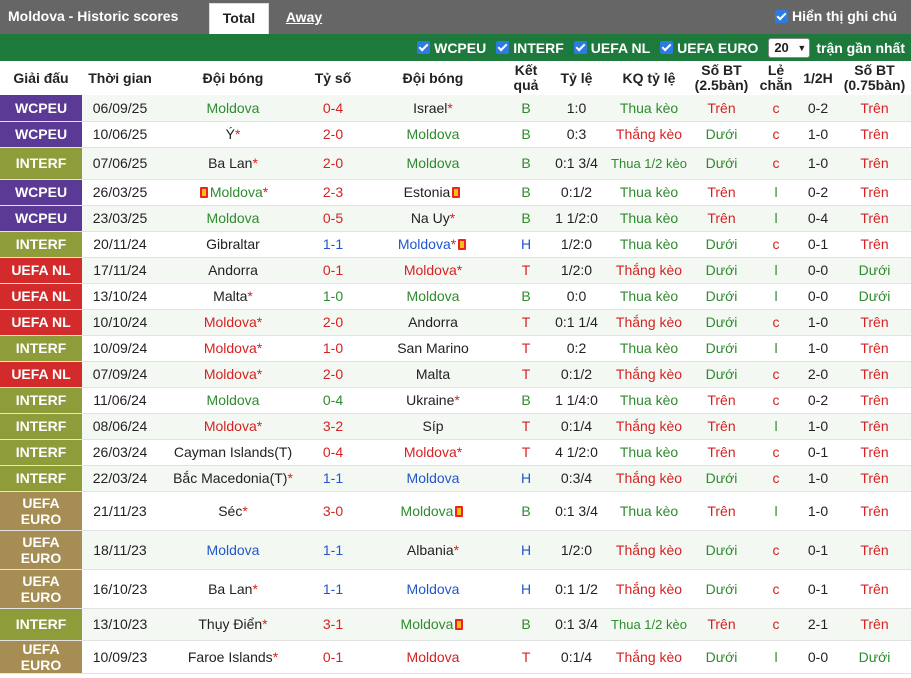  Describe the element at coordinates (526, 78) in the screenshot. I see `col-result: Kết quả` at that location.